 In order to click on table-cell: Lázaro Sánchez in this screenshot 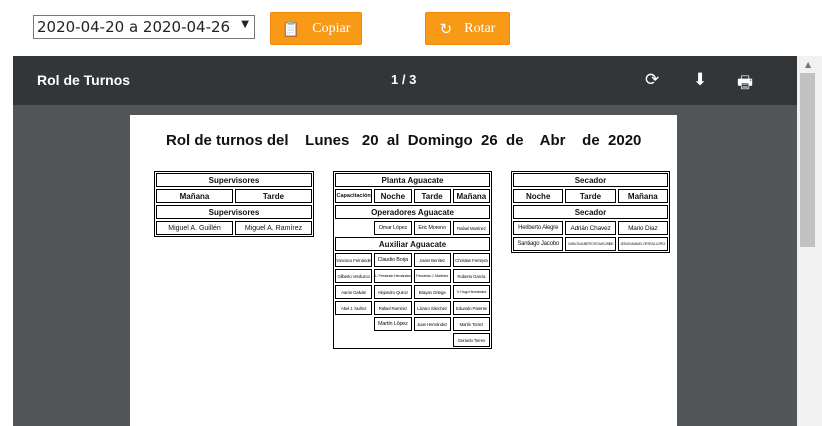, I will do `click(432, 308)`.